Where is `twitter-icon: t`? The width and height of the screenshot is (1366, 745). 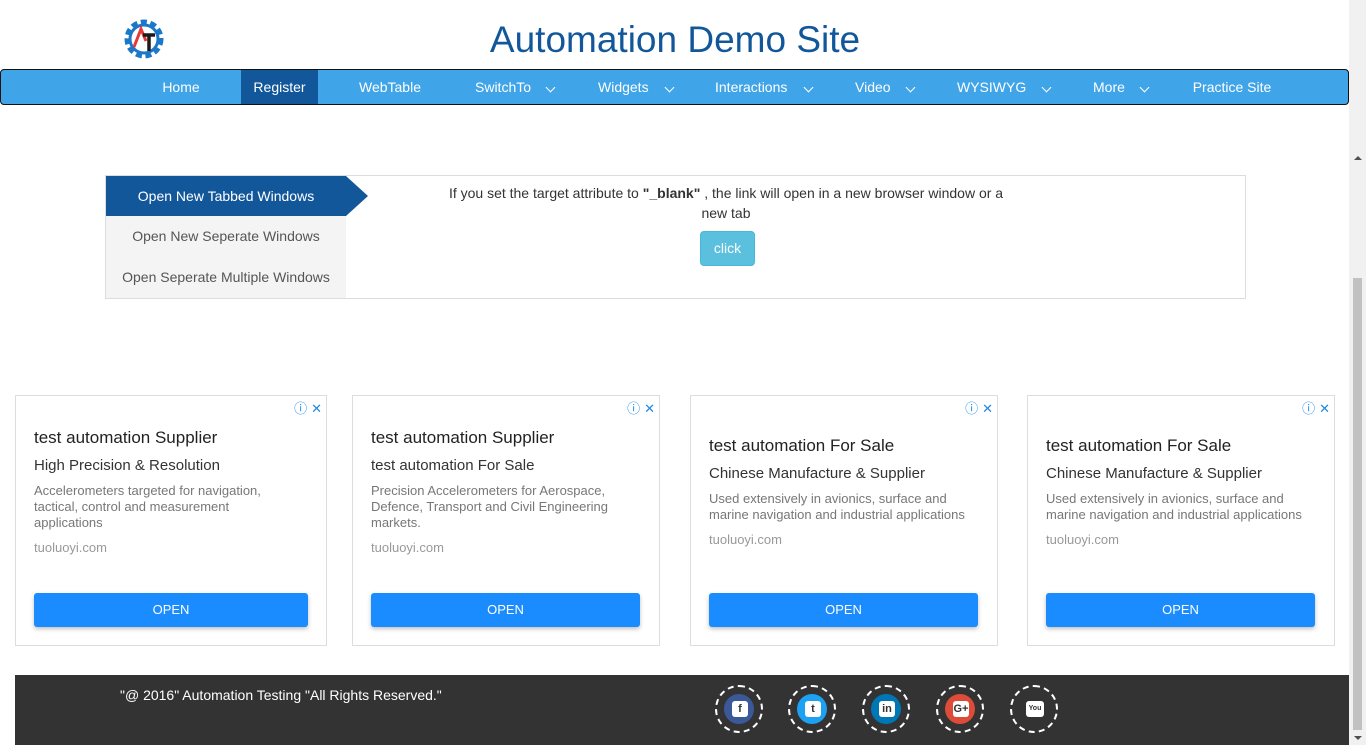 twitter-icon: t is located at coordinates (812, 709).